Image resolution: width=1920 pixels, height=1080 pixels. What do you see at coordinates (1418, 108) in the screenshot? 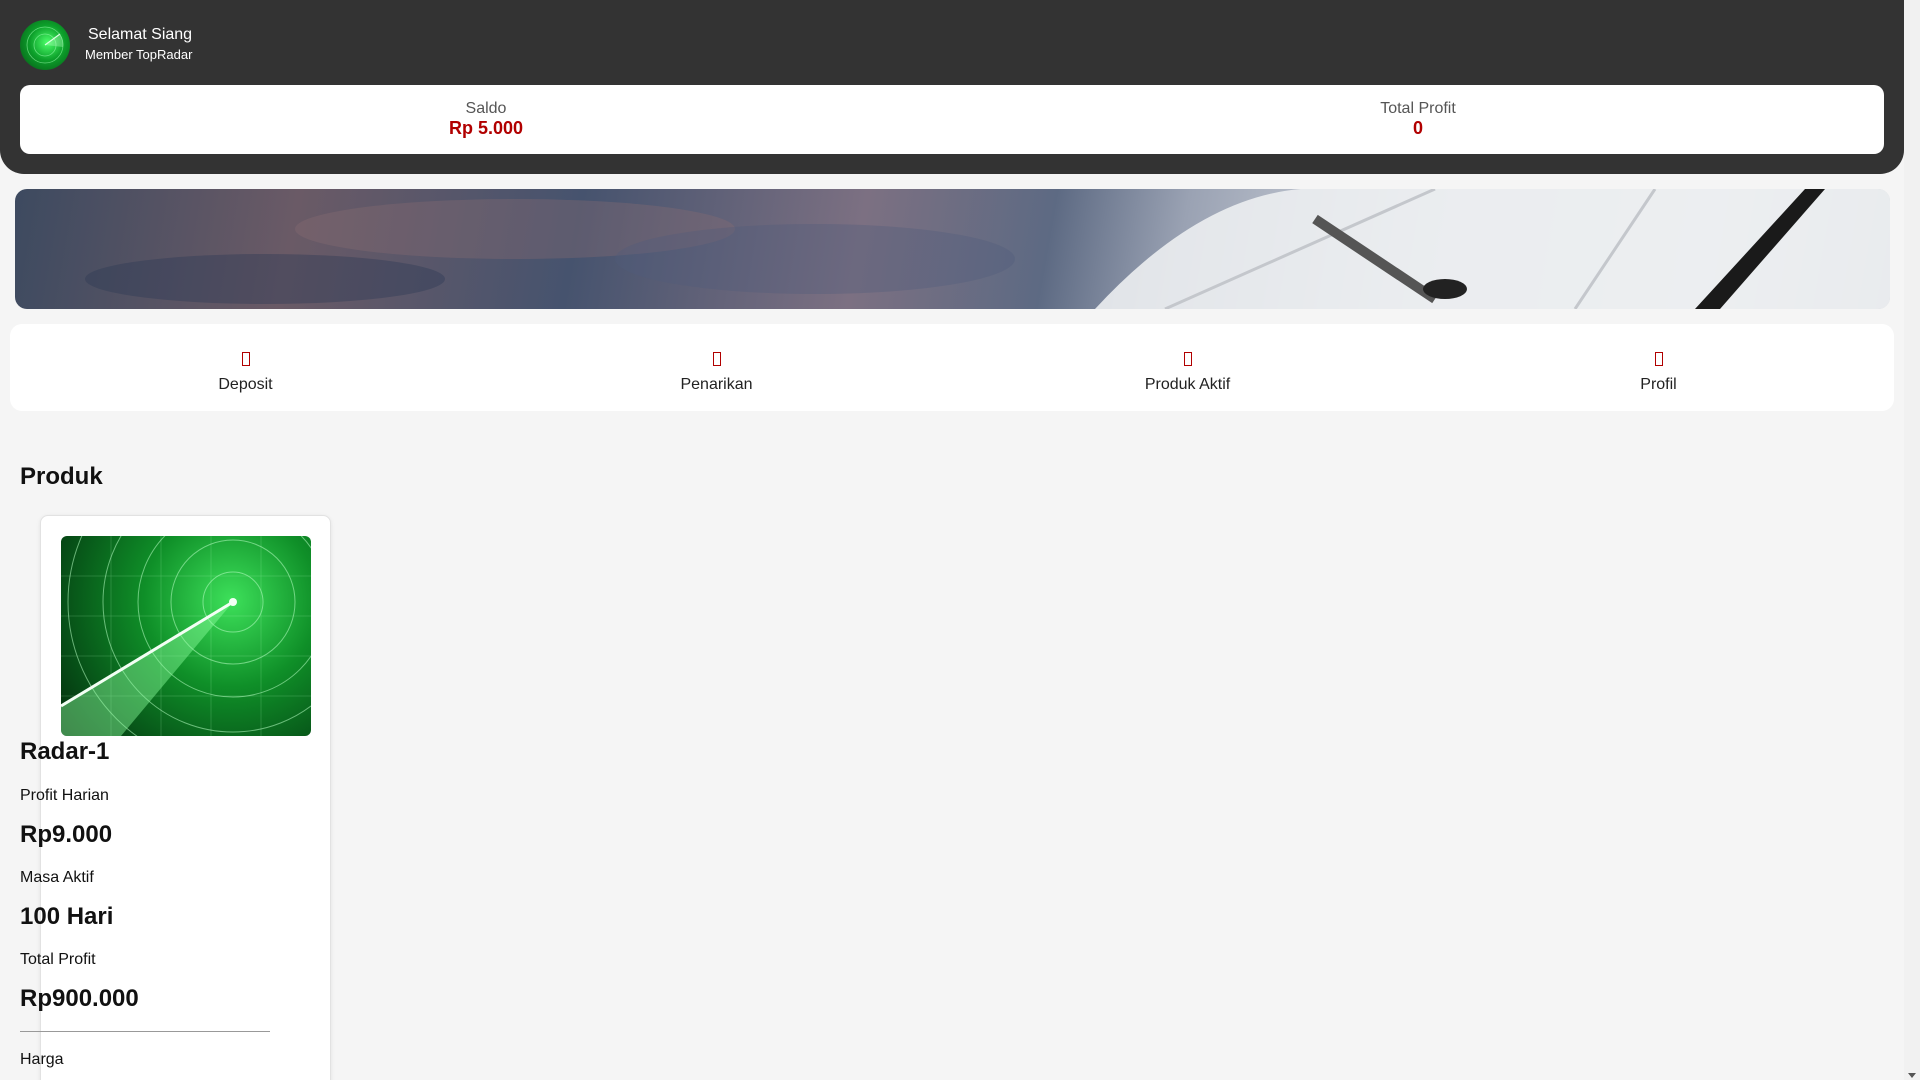
I see `total-profit-label: Total Profit` at bounding box center [1418, 108].